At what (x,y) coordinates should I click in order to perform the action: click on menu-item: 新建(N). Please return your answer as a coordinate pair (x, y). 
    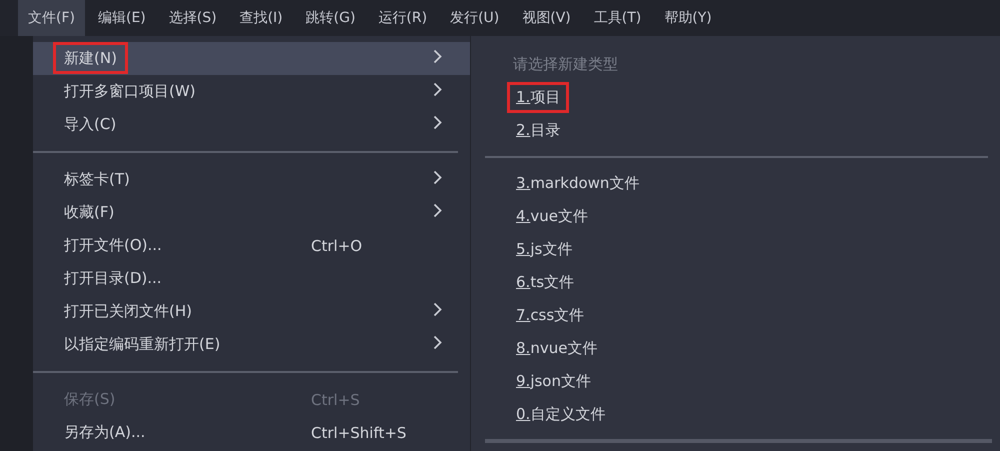
    Looking at the image, I should click on (251, 58).